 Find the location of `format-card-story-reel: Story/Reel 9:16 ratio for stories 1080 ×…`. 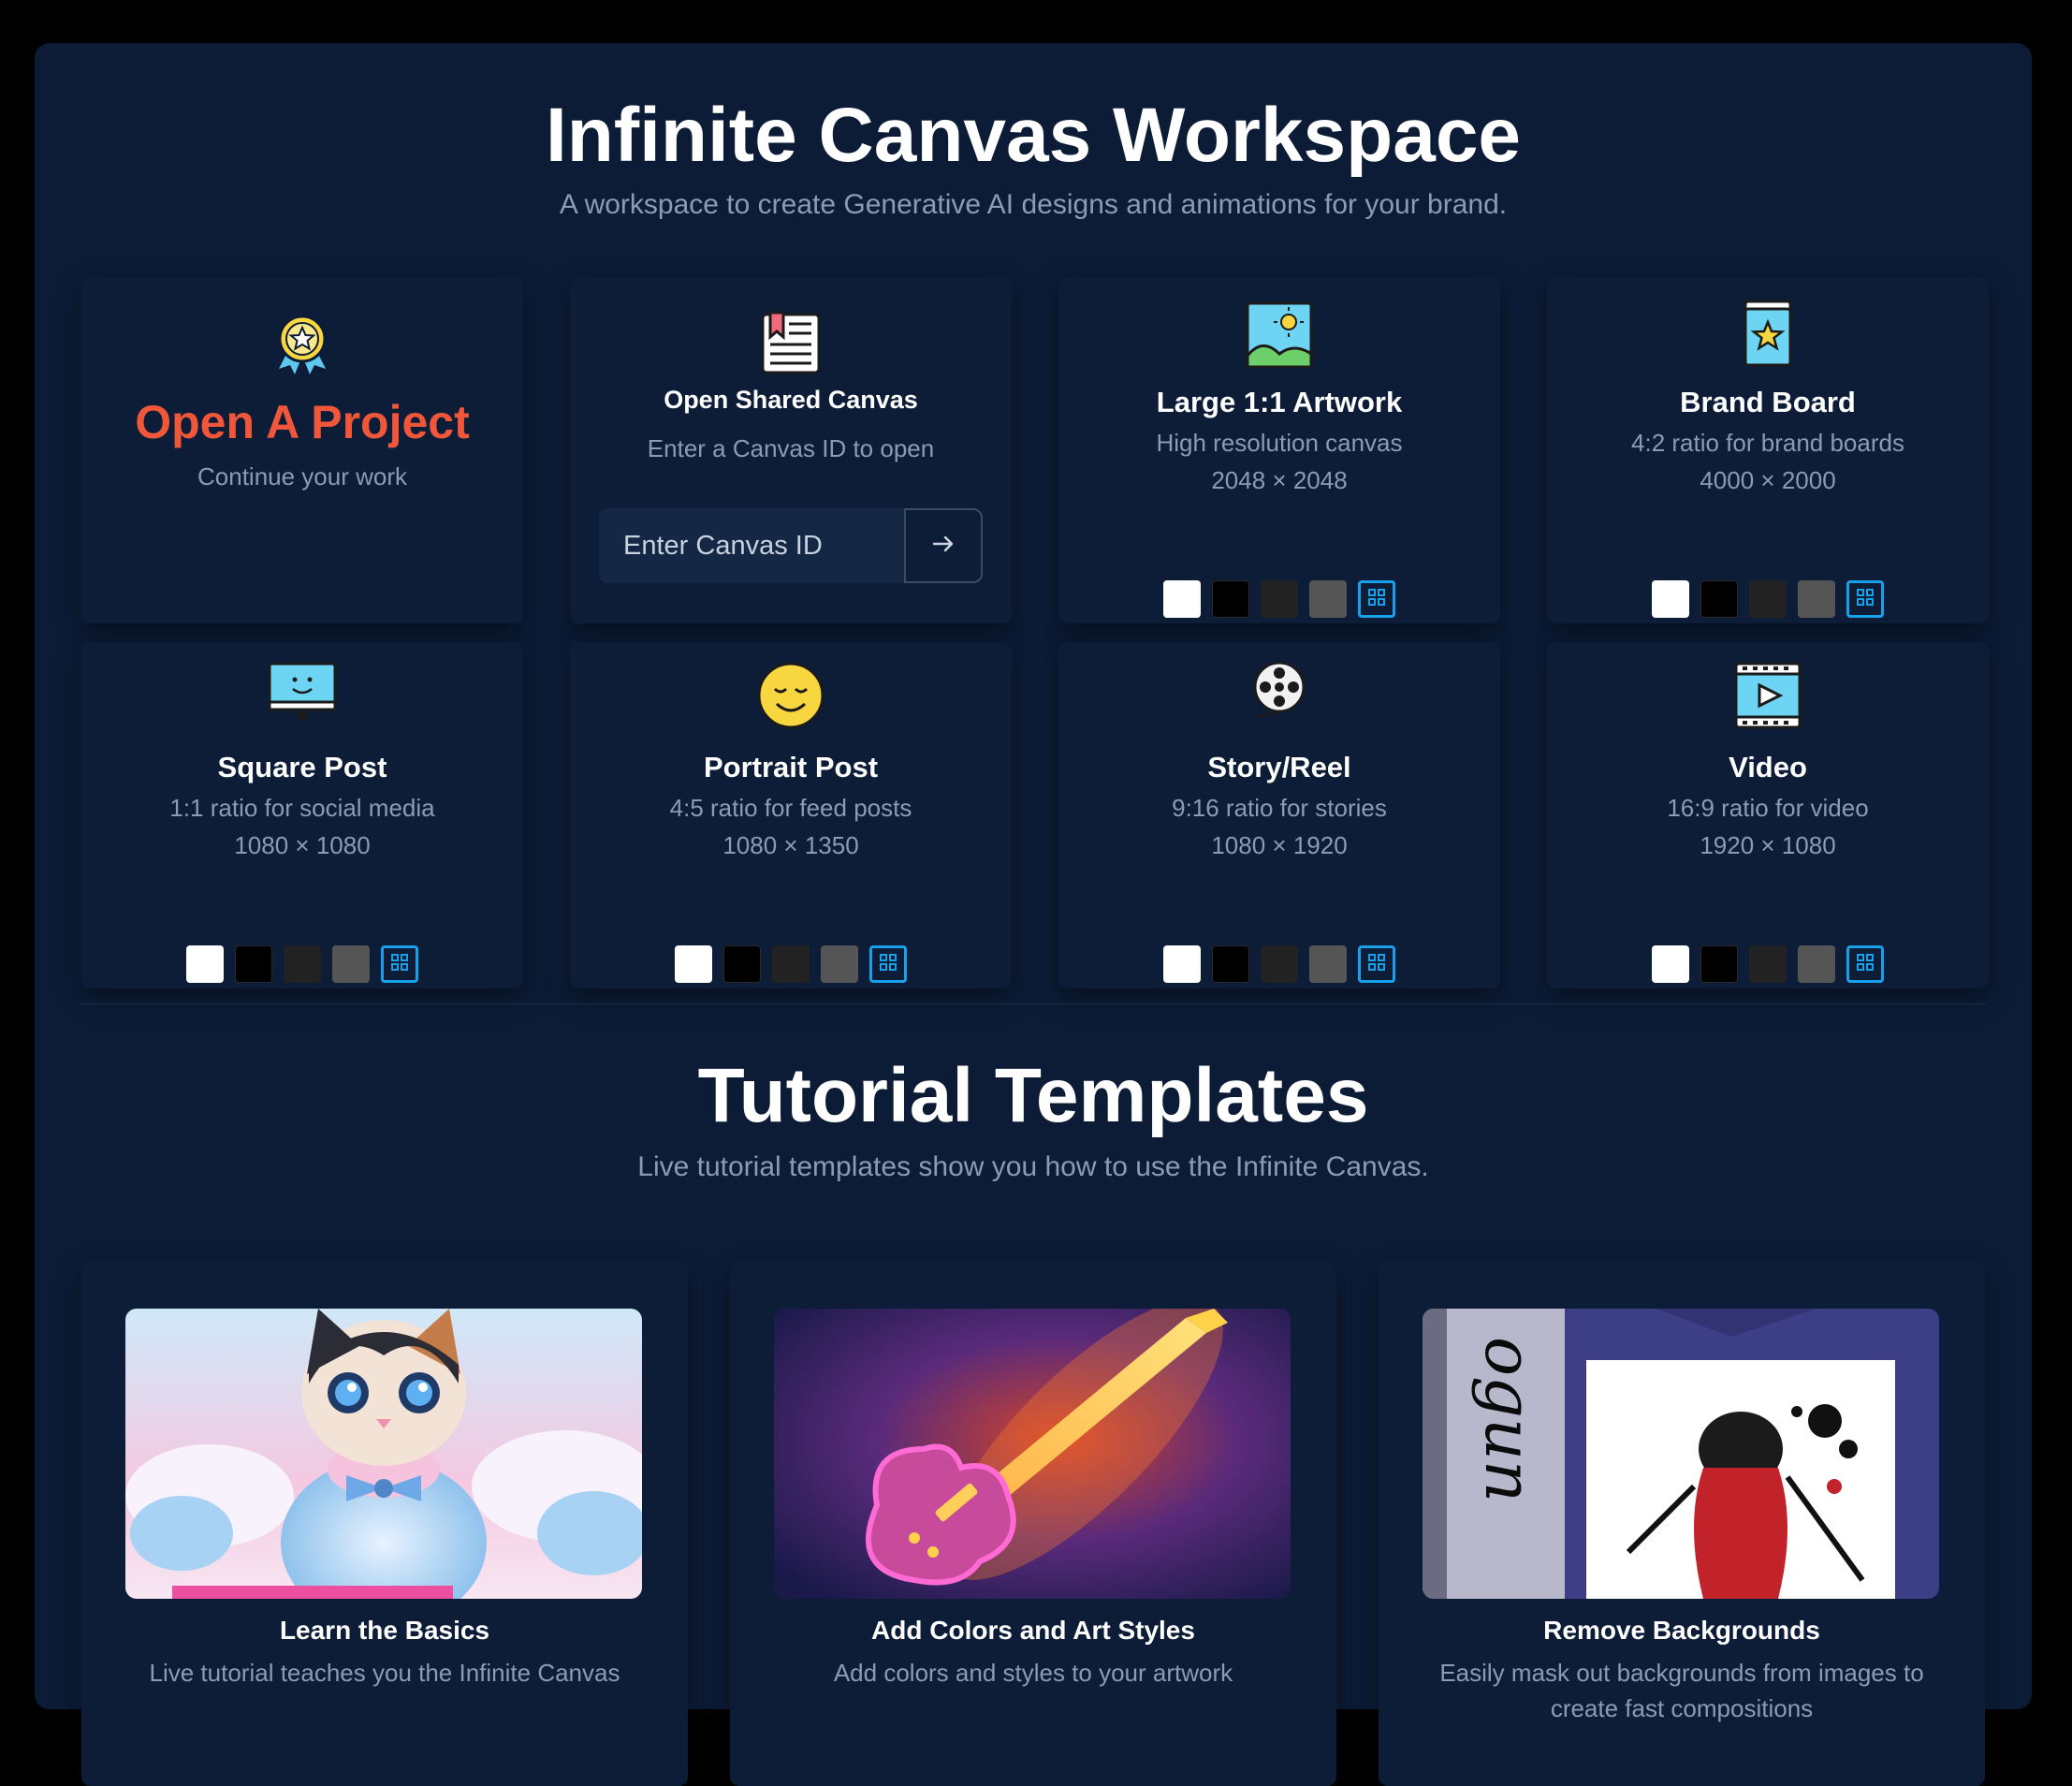

format-card-story-reel: Story/Reel 9:16 ratio for stories 1080 ×… is located at coordinates (1279, 815).